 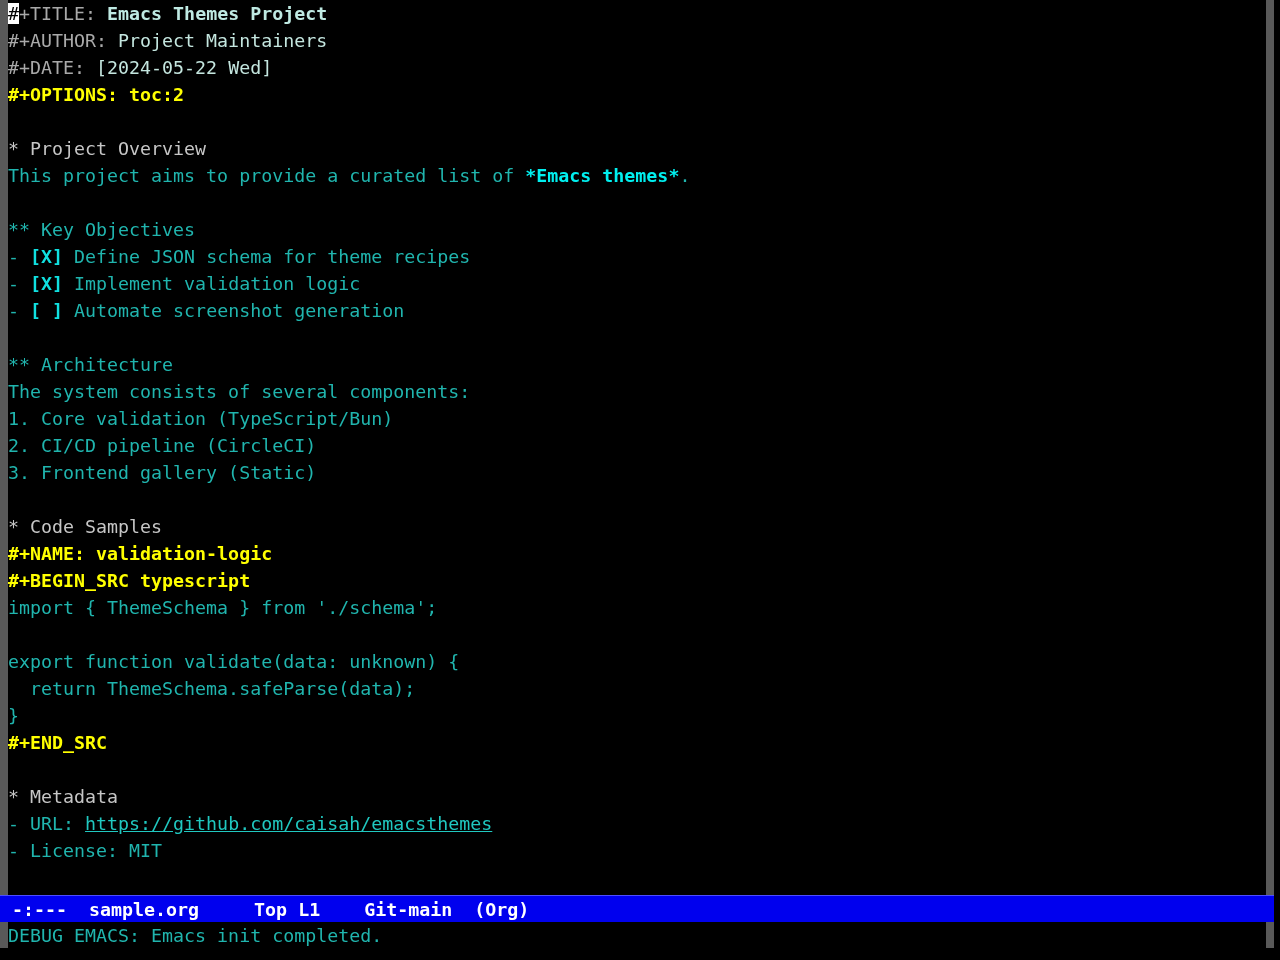 I want to click on numbered-item: 2. CI/CD pipeline (CircleCI), so click(x=162, y=445).